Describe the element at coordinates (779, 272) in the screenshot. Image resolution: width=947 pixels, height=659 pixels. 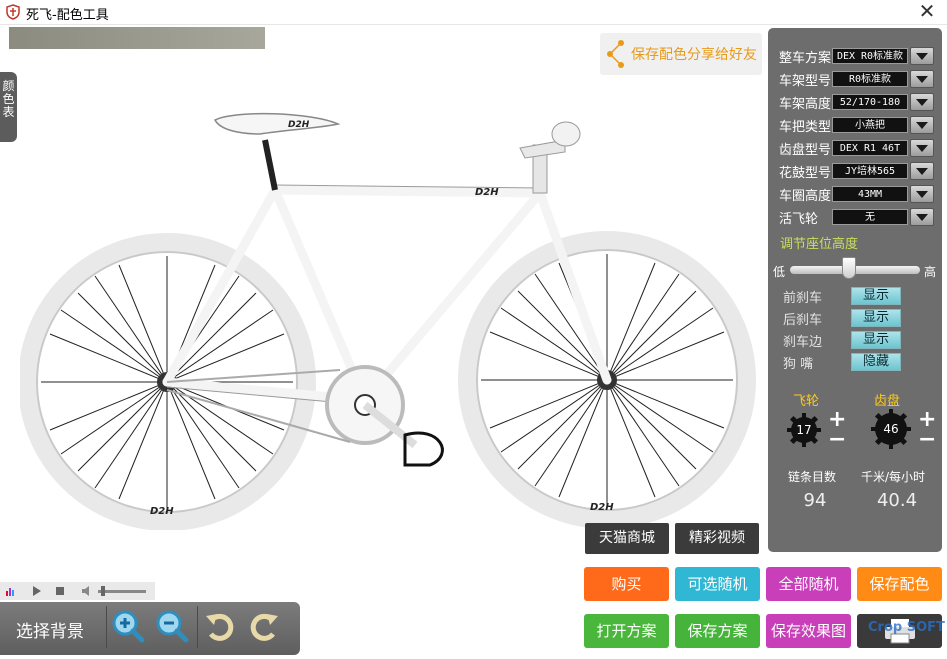
I see `seat-low-label: 低` at that location.